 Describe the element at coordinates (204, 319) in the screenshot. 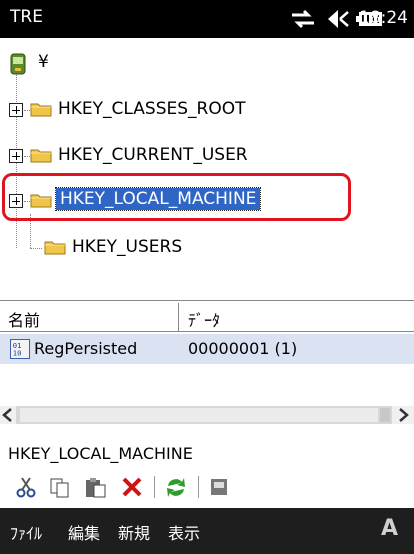

I see `column-header-data: ﾃﾞｰﾀ` at that location.